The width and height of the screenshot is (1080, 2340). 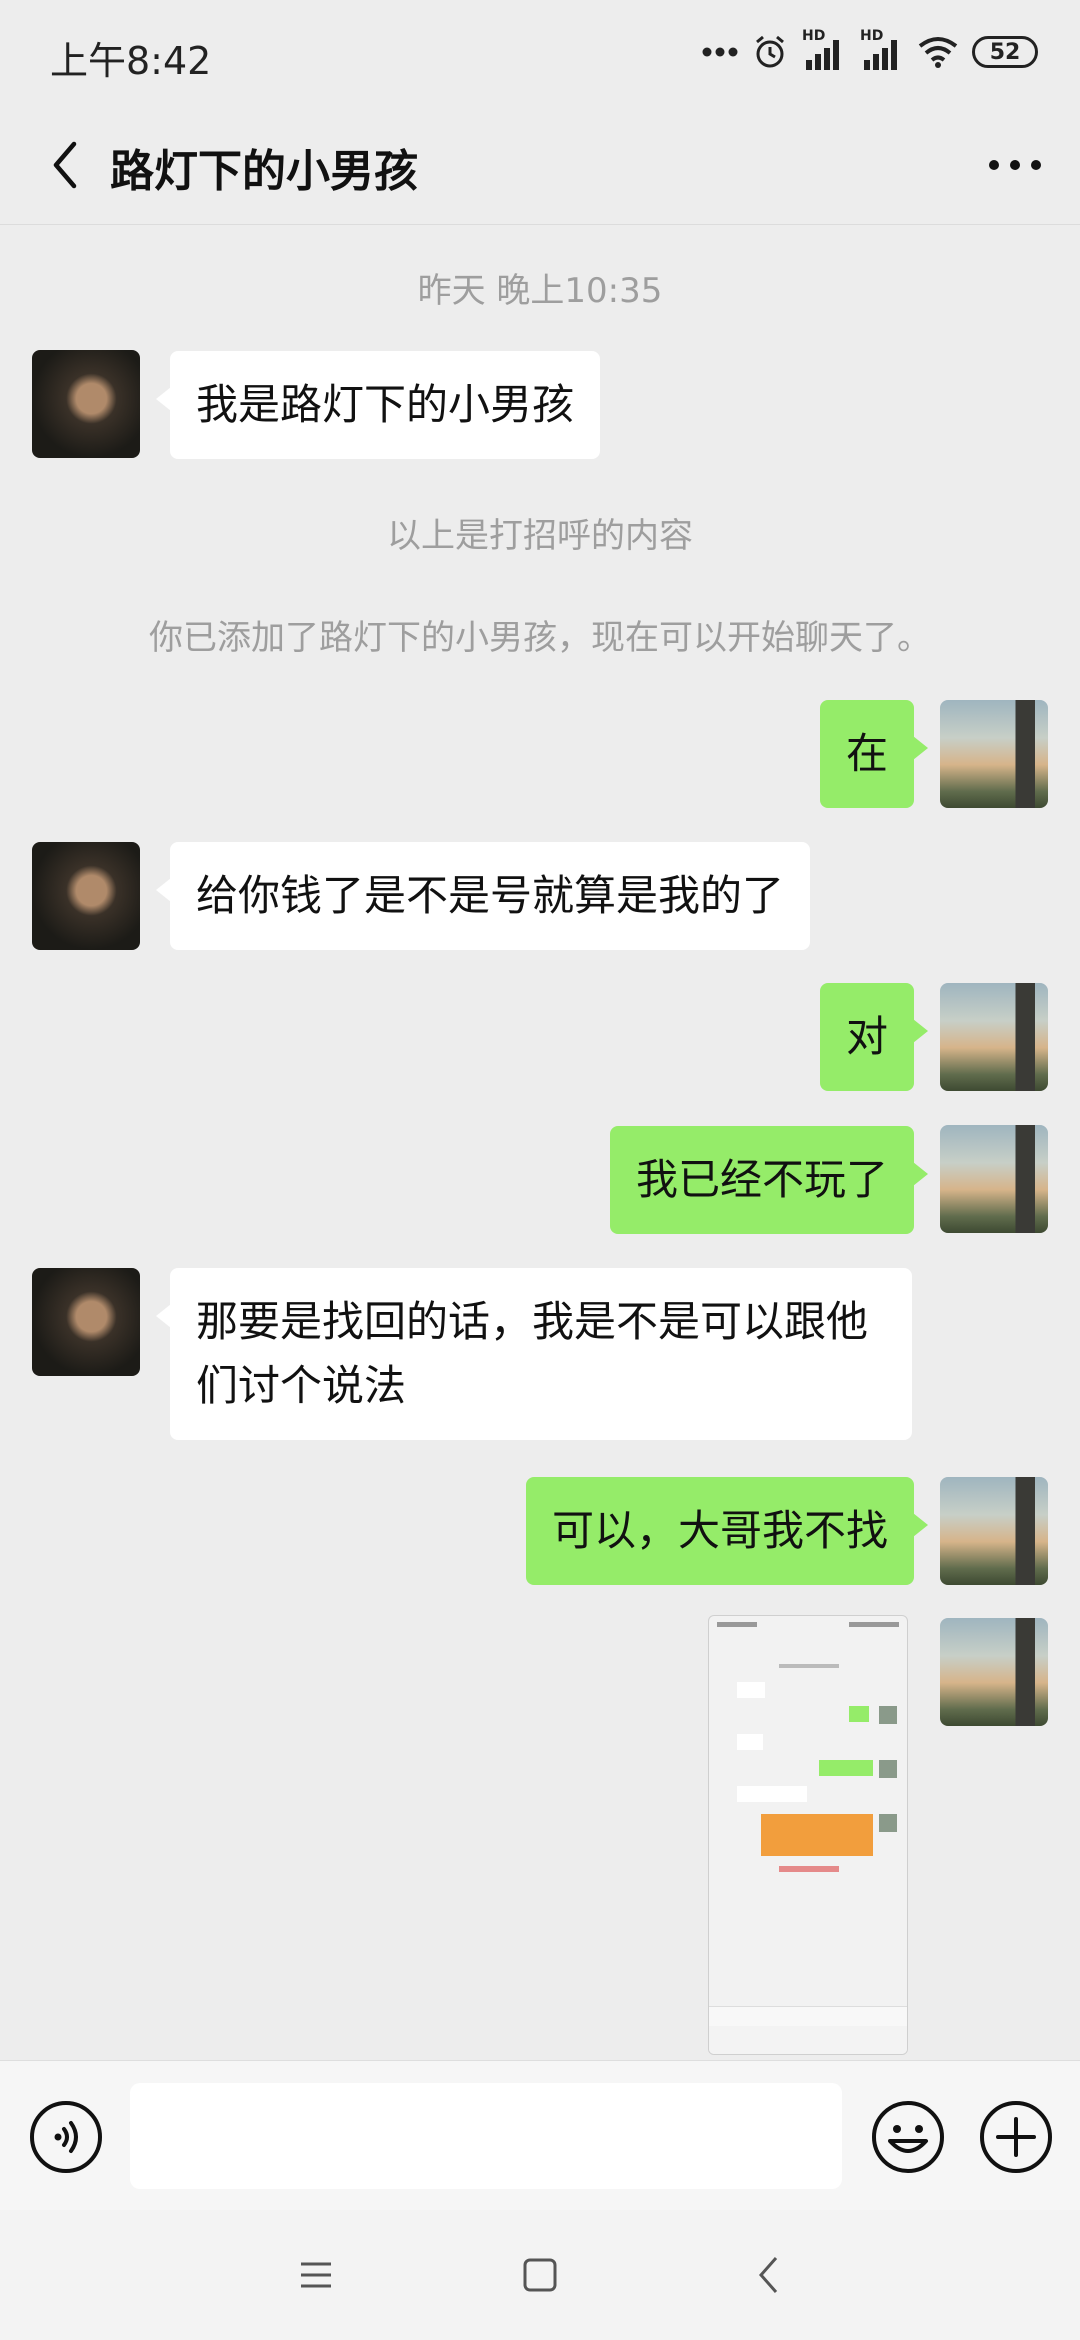 I want to click on status-time: 上午8:42, so click(x=131, y=61).